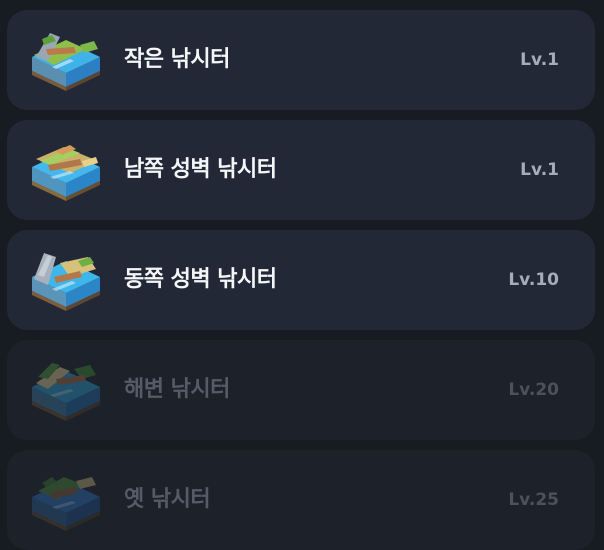 This screenshot has width=604, height=550. Describe the element at coordinates (200, 169) in the screenshot. I see `fishing-spot-name: 남쪽 성벽 낚시터` at that location.